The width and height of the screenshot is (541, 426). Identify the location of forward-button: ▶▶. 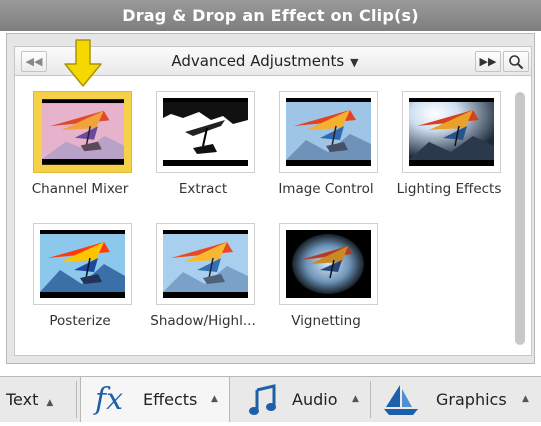
(488, 61).